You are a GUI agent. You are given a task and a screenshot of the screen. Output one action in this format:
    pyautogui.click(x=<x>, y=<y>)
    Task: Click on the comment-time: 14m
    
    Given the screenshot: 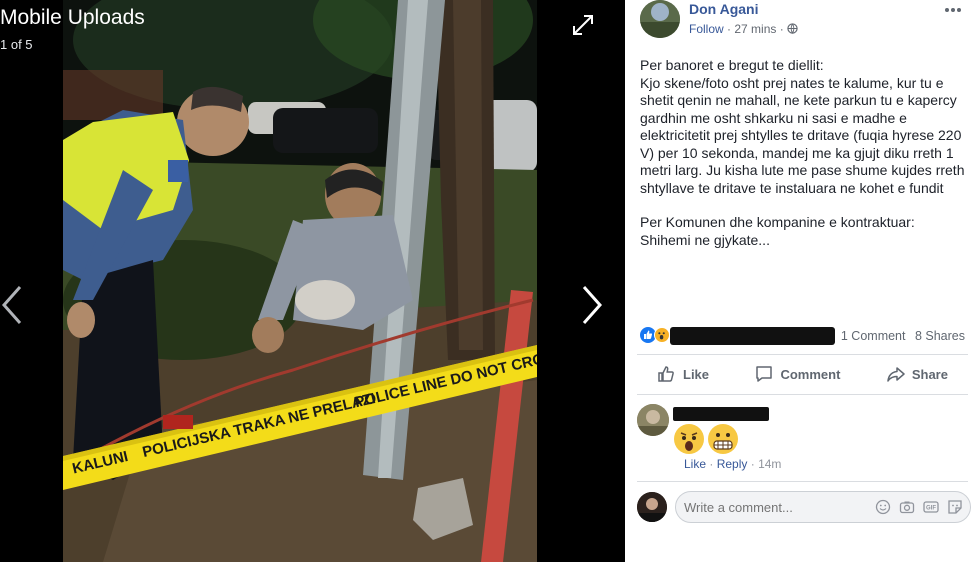 What is the action you would take?
    pyautogui.click(x=769, y=464)
    